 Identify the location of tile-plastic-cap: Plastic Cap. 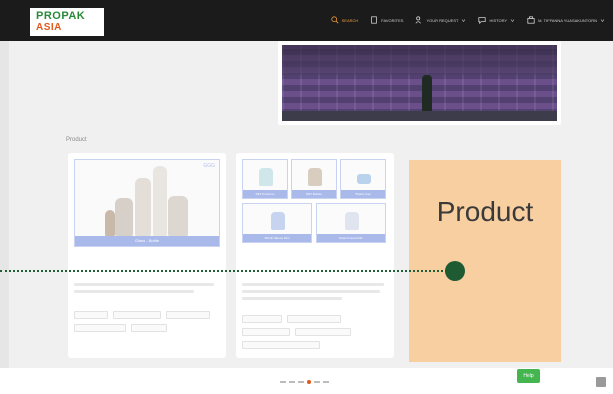
(363, 179).